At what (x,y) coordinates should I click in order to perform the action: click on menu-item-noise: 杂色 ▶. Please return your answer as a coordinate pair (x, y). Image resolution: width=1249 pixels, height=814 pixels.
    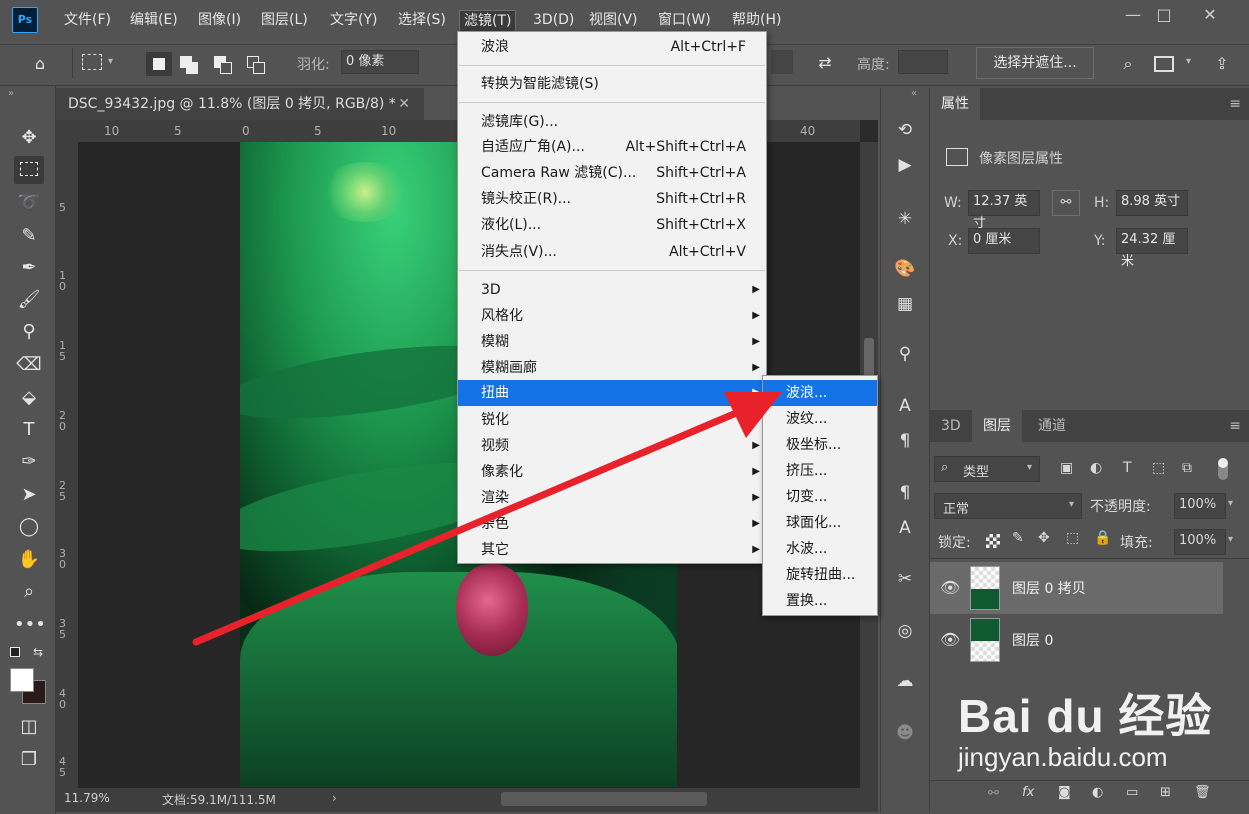
    Looking at the image, I should click on (612, 524).